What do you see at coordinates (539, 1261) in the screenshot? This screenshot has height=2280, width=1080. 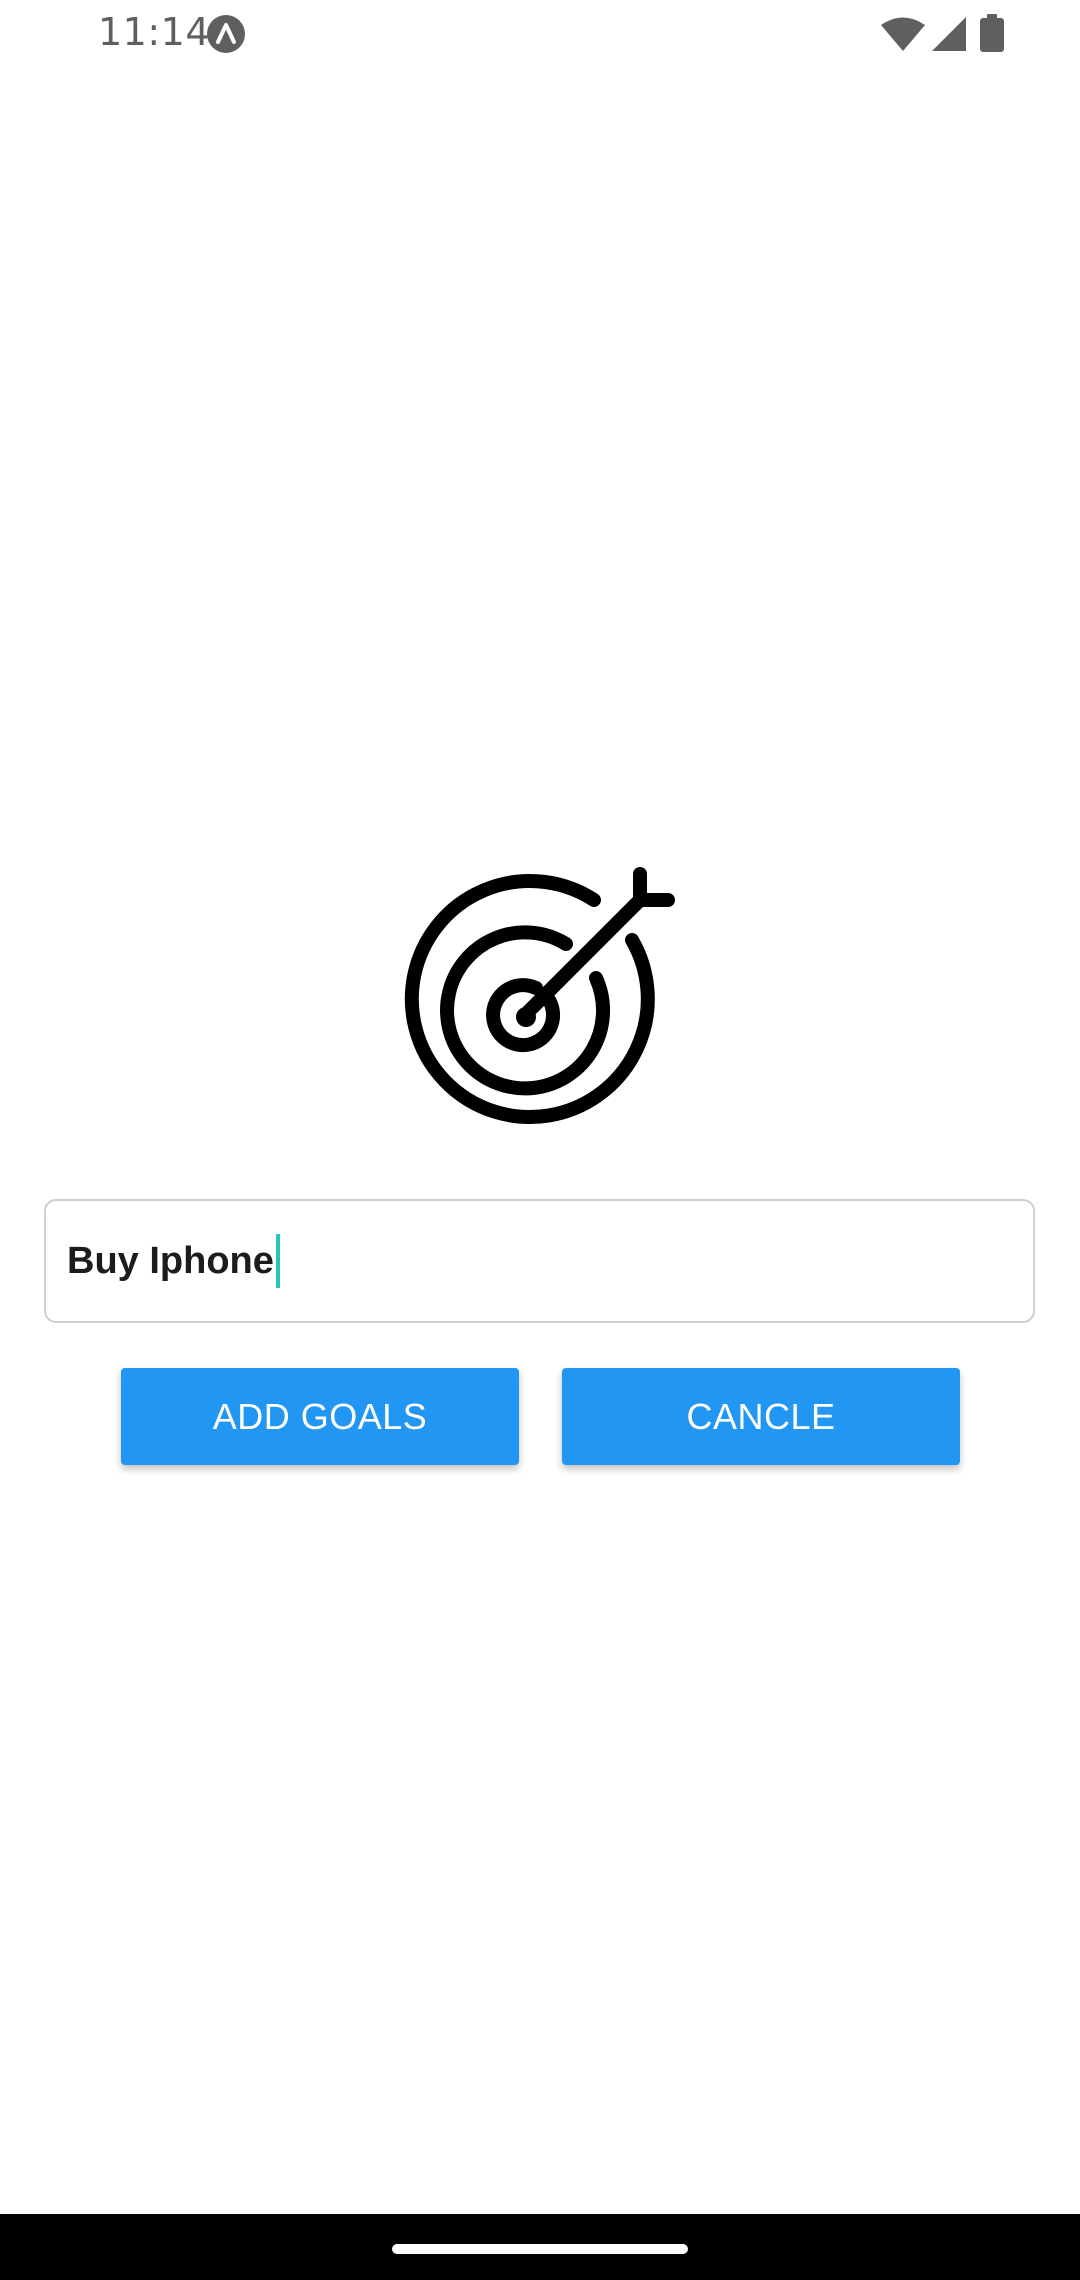 I see `goal-input: Buy Iphone` at bounding box center [539, 1261].